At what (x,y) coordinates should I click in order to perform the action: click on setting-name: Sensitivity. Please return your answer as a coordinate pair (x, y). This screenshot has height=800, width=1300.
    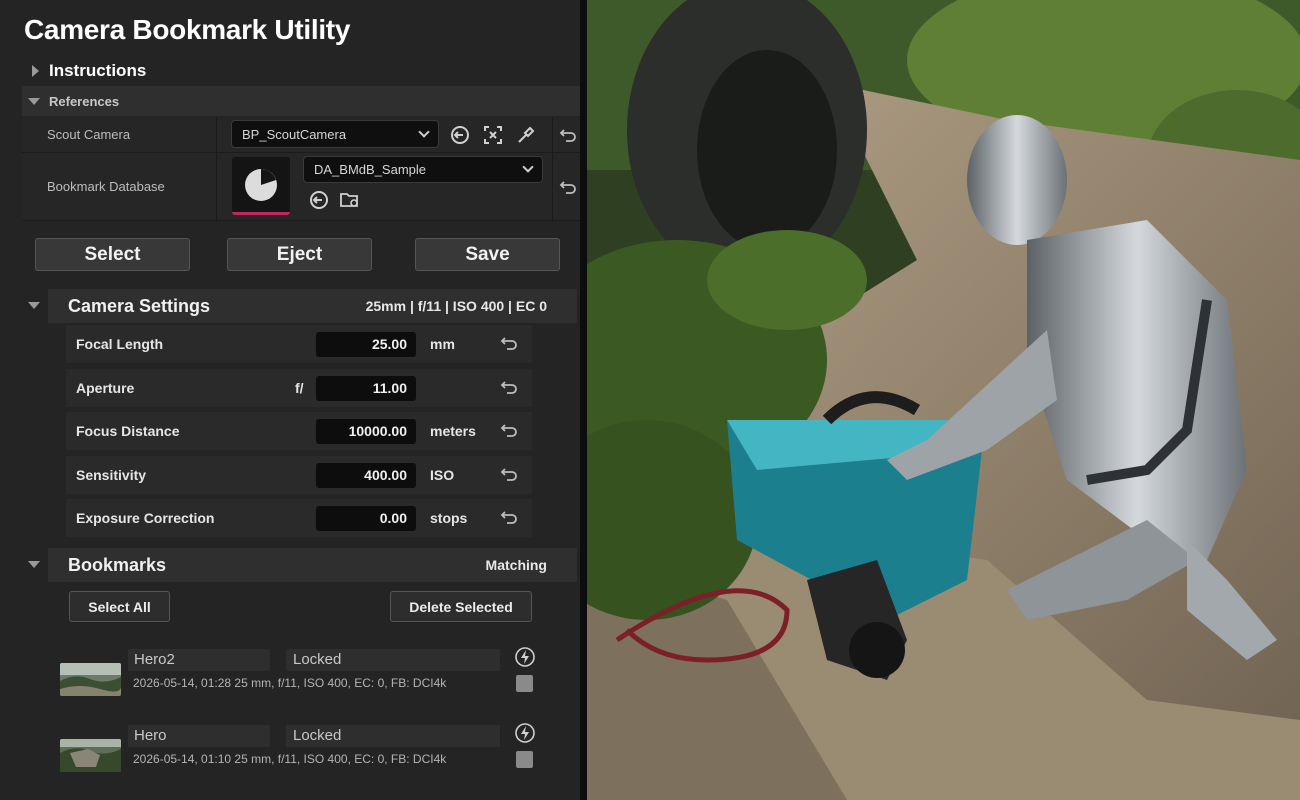
    Looking at the image, I should click on (111, 475).